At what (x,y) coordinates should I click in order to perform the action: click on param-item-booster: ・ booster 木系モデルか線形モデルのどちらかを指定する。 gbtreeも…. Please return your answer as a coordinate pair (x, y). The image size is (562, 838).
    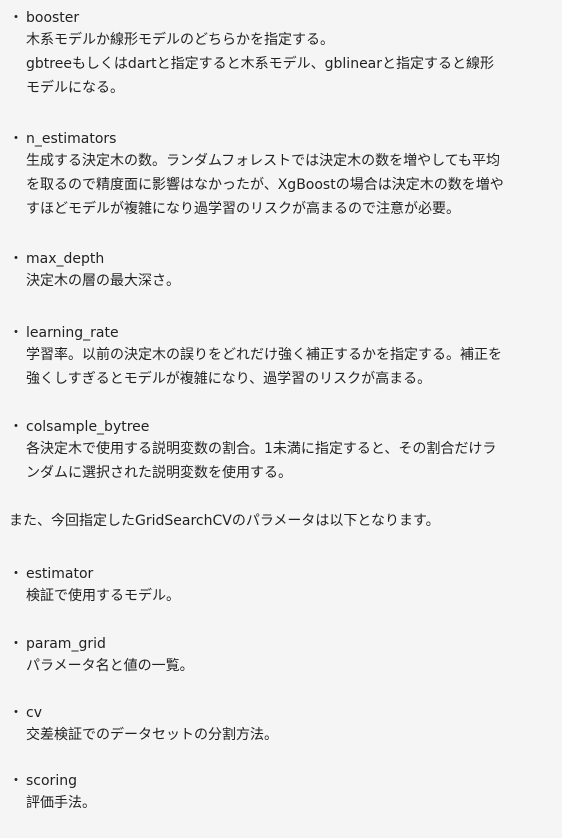
    Looking at the image, I should click on (281, 54).